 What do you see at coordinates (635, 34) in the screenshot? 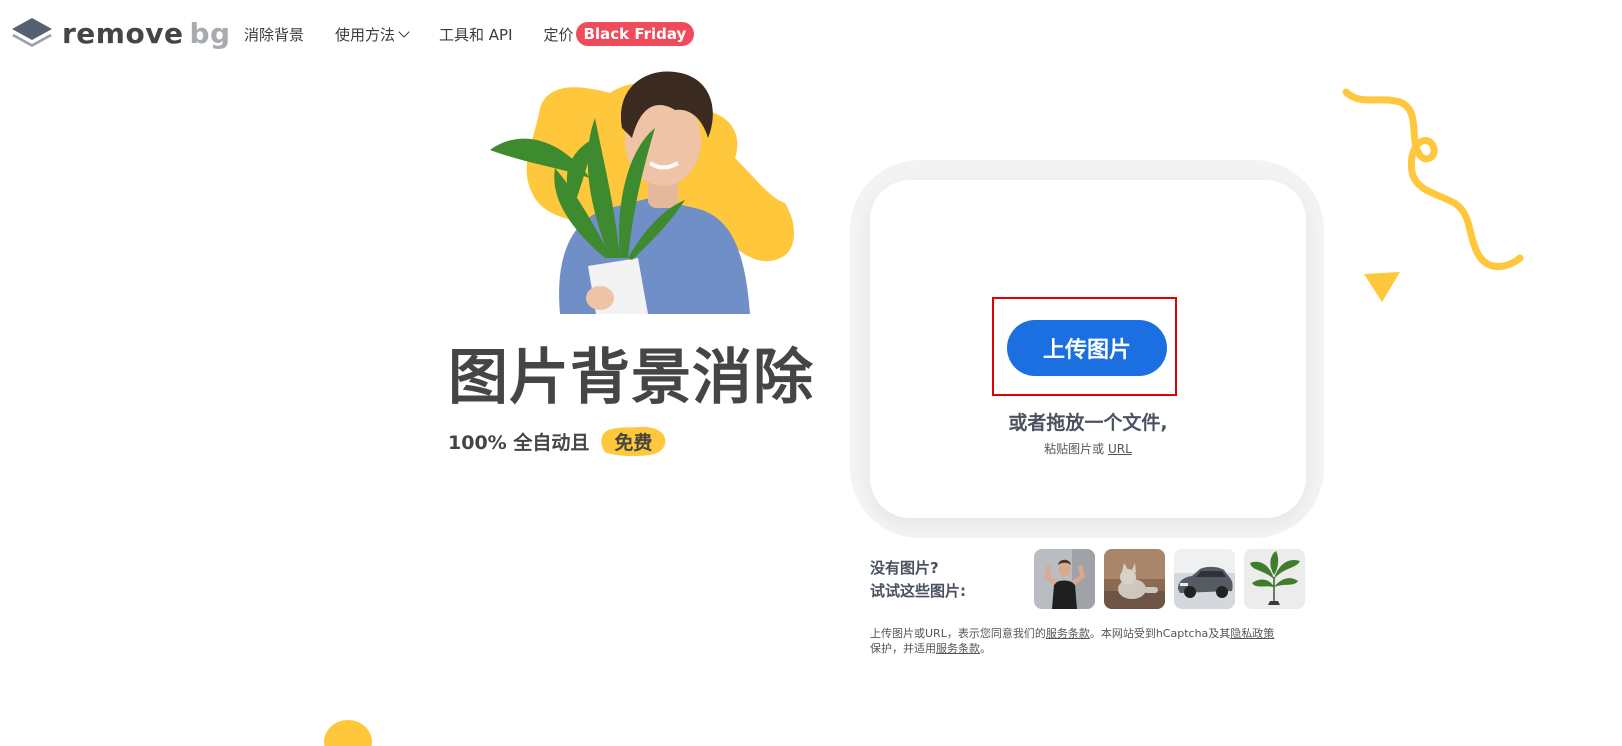
I see `black-friday-badge: Black Friday` at bounding box center [635, 34].